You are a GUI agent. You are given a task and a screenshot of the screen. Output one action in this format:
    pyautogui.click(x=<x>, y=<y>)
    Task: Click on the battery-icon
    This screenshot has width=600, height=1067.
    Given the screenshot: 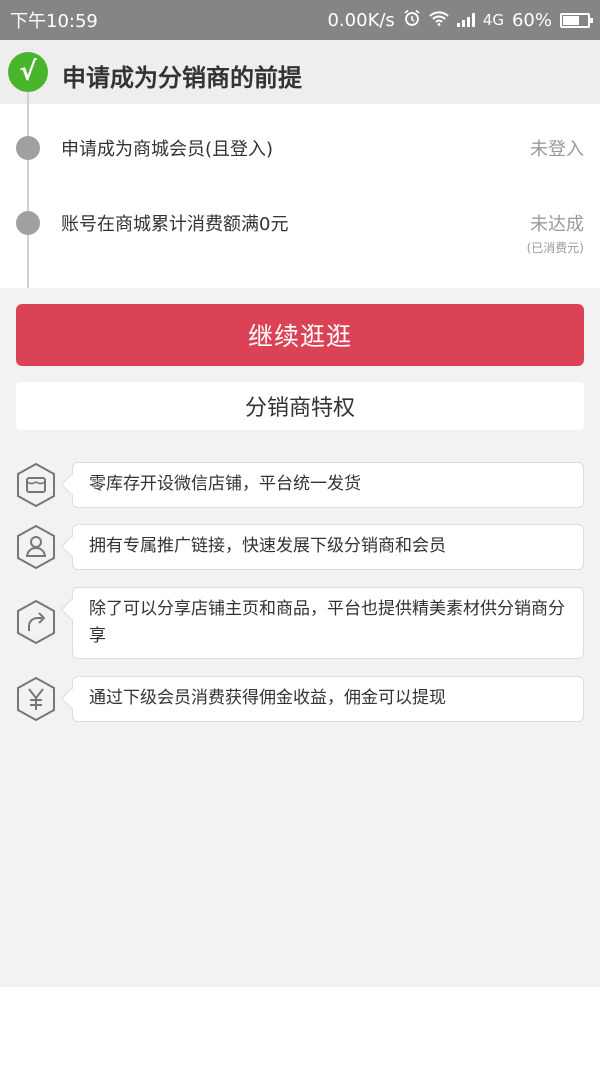 What is the action you would take?
    pyautogui.click(x=576, y=20)
    